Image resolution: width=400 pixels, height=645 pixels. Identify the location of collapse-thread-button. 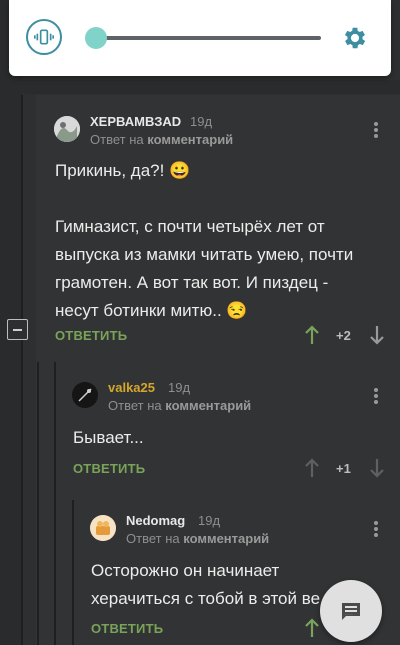
(17, 329).